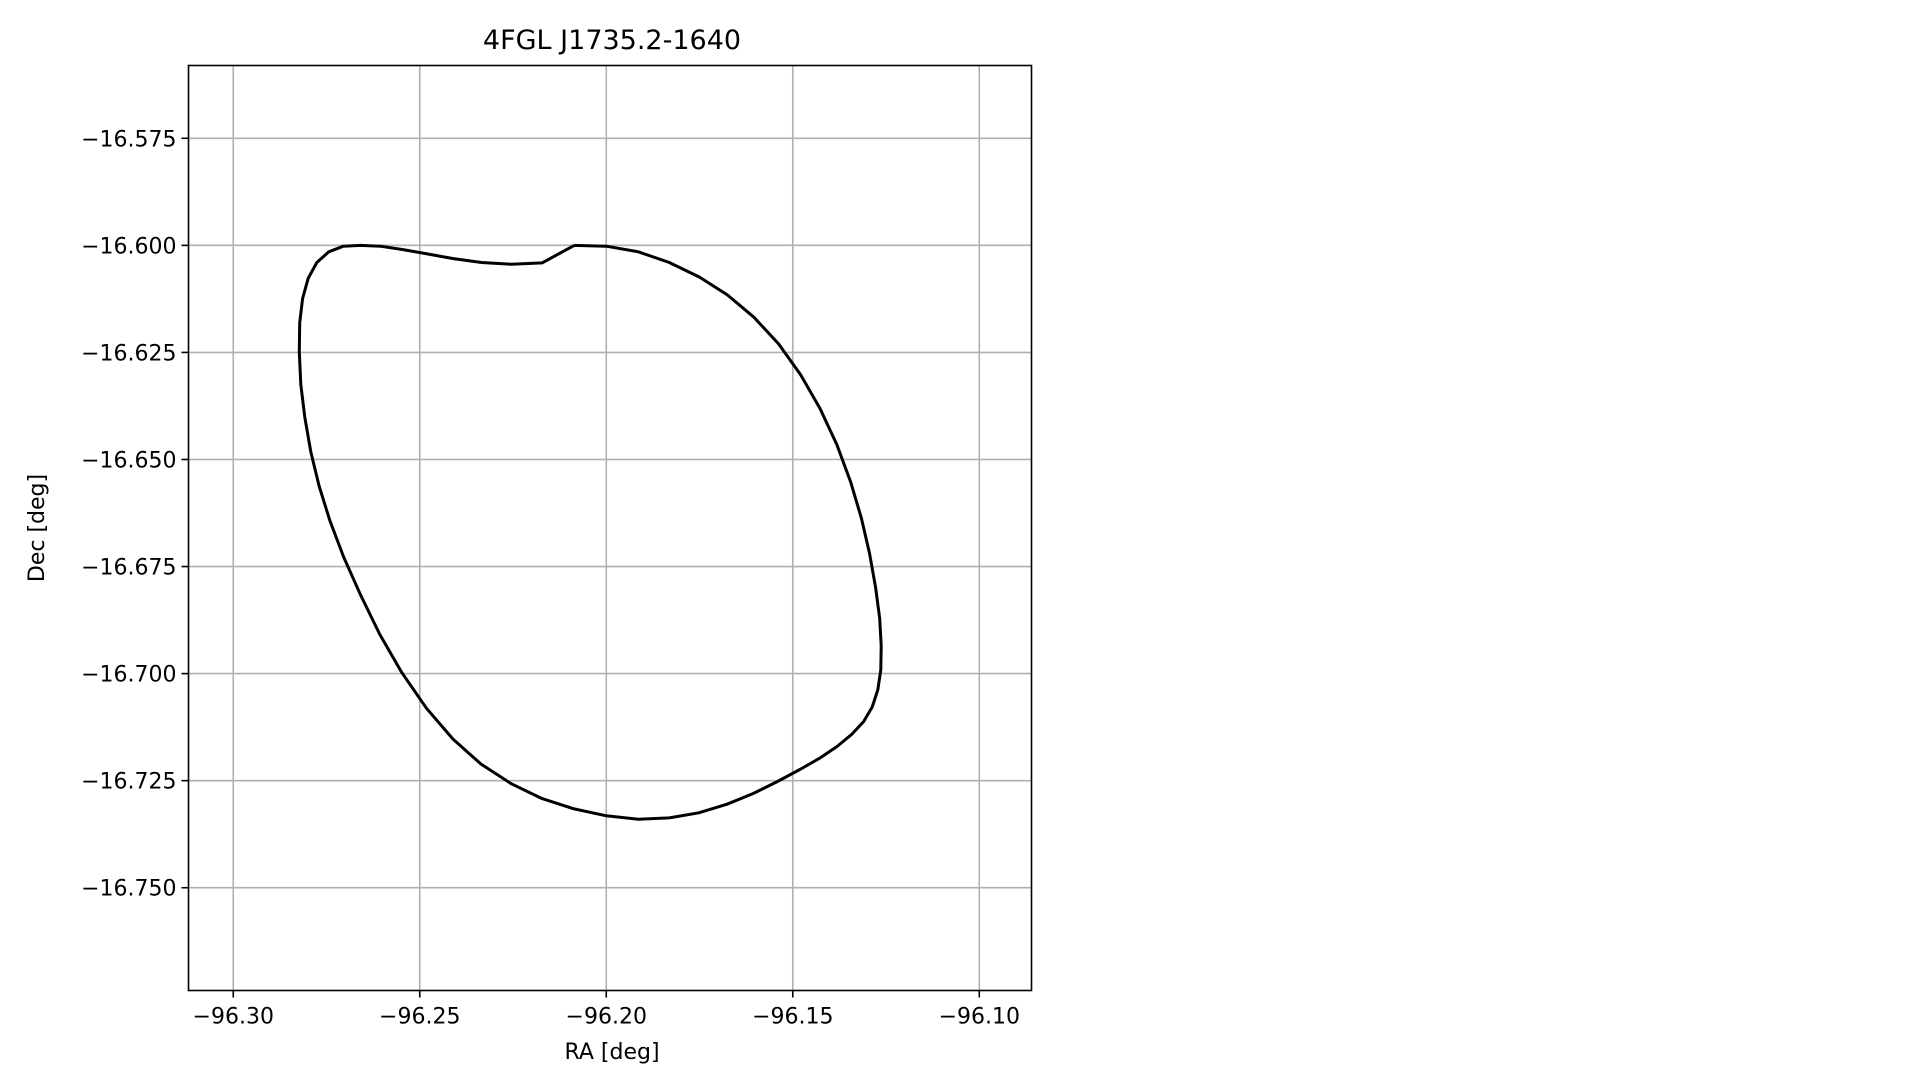 The height and width of the screenshot is (1080, 1919). What do you see at coordinates (612, 40) in the screenshot?
I see `chart-title: 4FGL J1735.2-1640` at bounding box center [612, 40].